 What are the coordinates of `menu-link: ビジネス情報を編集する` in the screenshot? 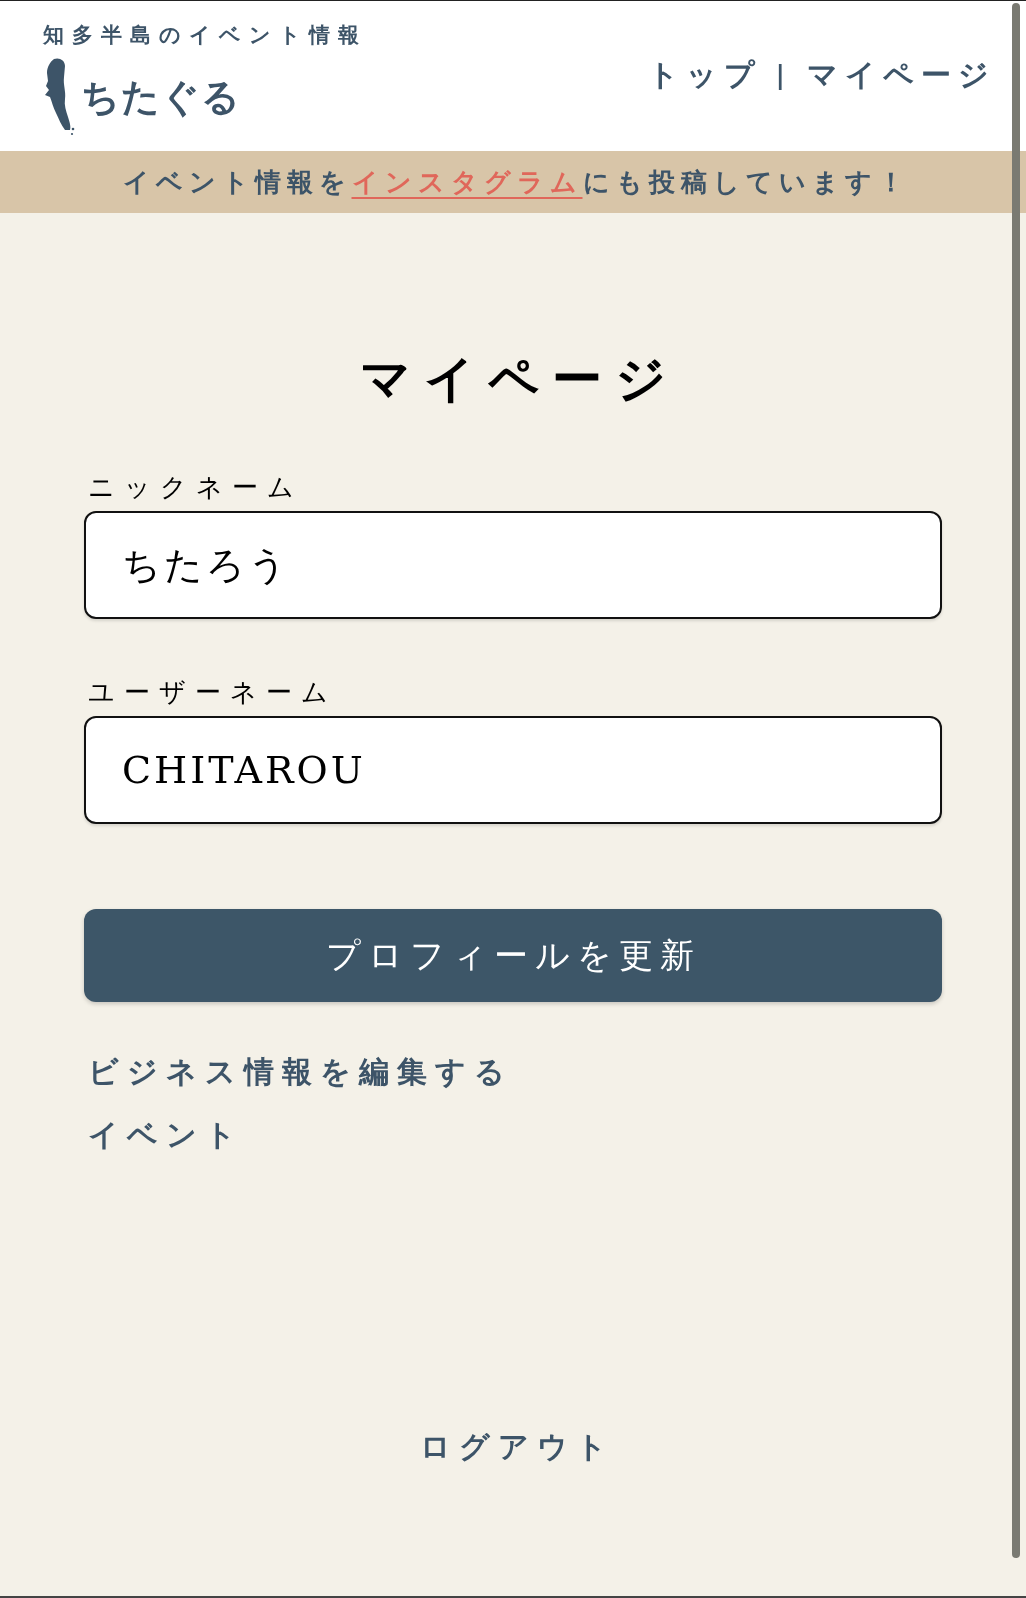 It's located at (300, 1072).